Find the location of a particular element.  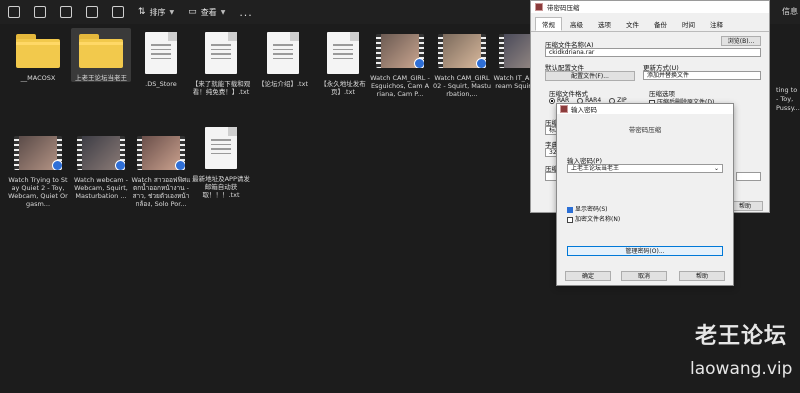

file-name: 最新地址及APP请发邮箱自动获取！！！.txt is located at coordinates (221, 187).